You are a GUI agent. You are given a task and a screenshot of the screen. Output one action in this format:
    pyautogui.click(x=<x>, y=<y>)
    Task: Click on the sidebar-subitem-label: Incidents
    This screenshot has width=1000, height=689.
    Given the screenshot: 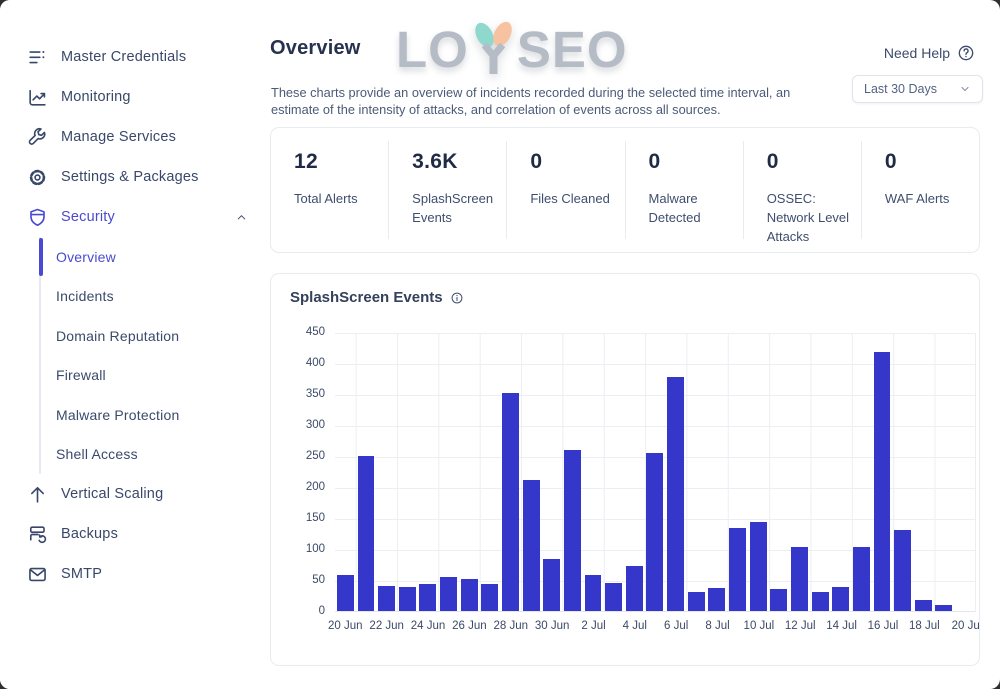 What is the action you would take?
    pyautogui.click(x=85, y=296)
    